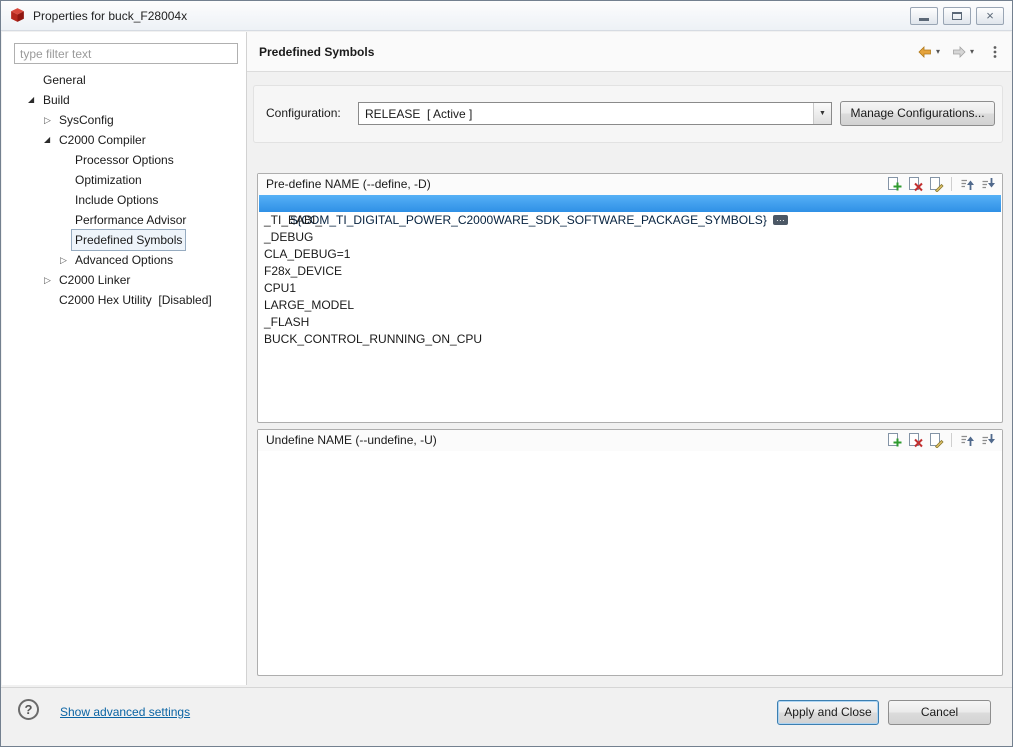 The width and height of the screenshot is (1013, 747). Describe the element at coordinates (28, 709) in the screenshot. I see `help-icon: ?` at that location.